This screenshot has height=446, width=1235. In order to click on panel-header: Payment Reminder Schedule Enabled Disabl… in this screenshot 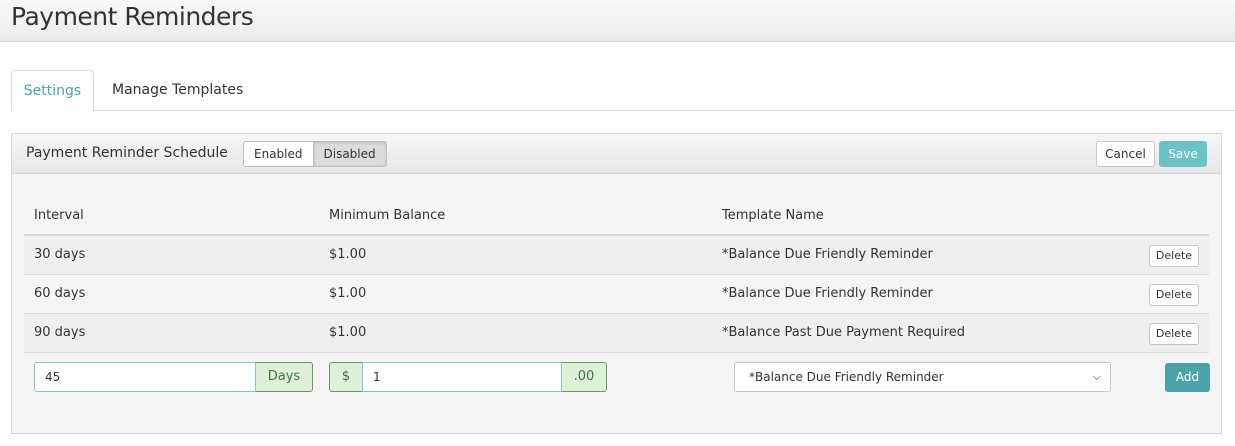, I will do `click(616, 154)`.